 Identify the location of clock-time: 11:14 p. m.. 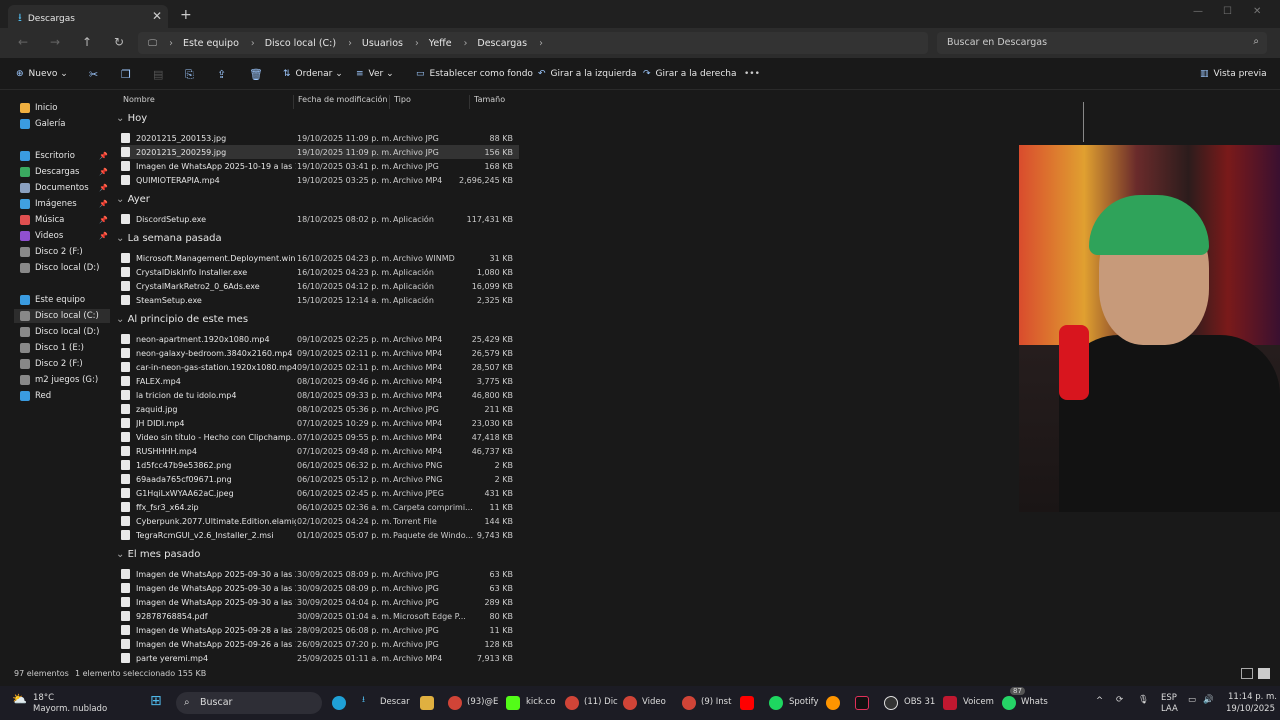
(1252, 697).